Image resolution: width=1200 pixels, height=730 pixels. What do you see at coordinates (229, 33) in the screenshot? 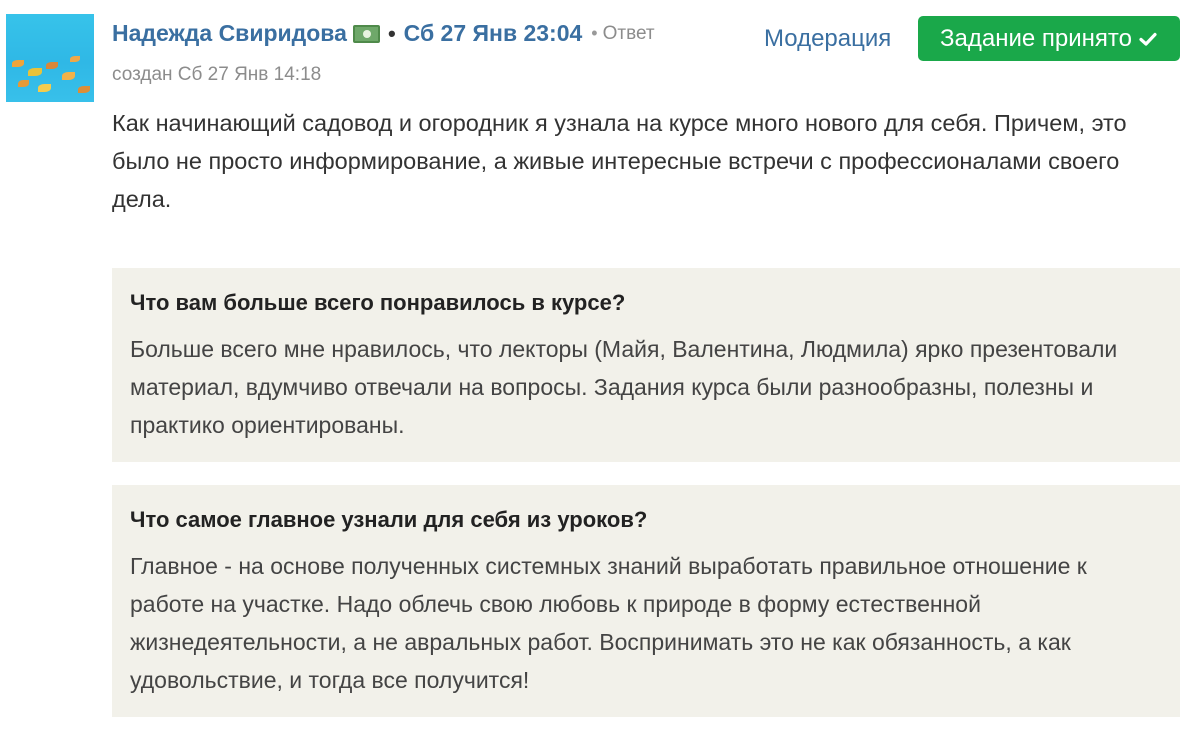
I see `author-name: Надежда Свиридова` at bounding box center [229, 33].